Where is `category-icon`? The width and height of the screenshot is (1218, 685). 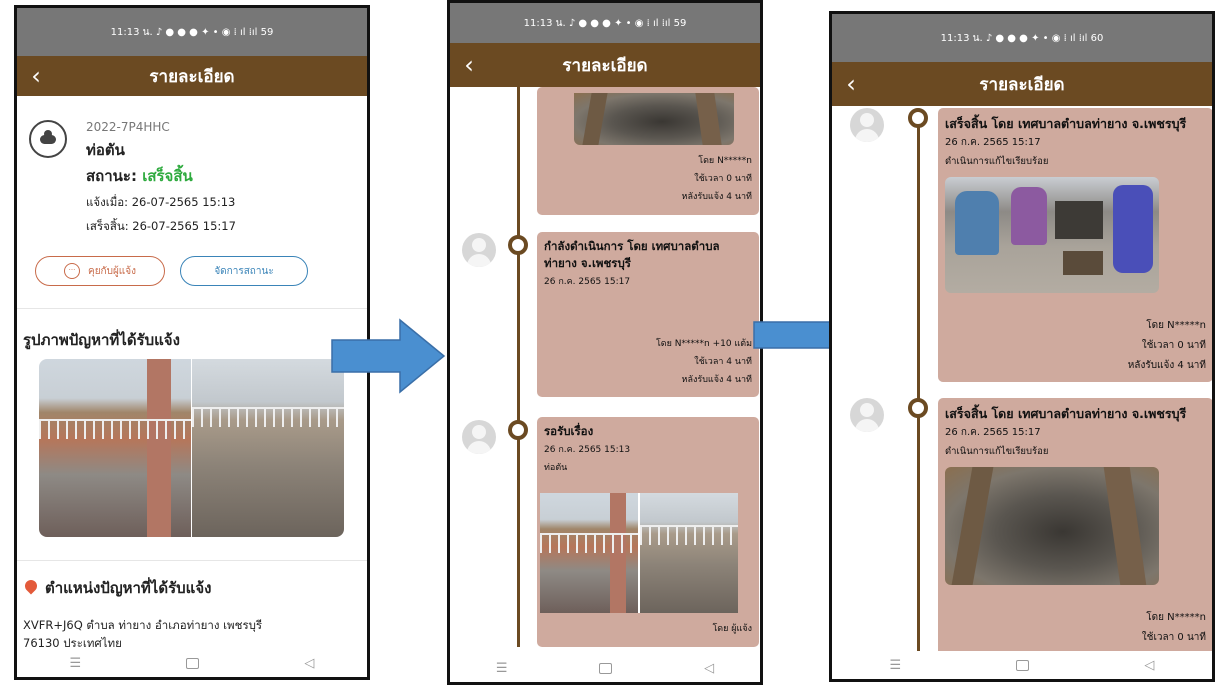
category-icon is located at coordinates (48, 139).